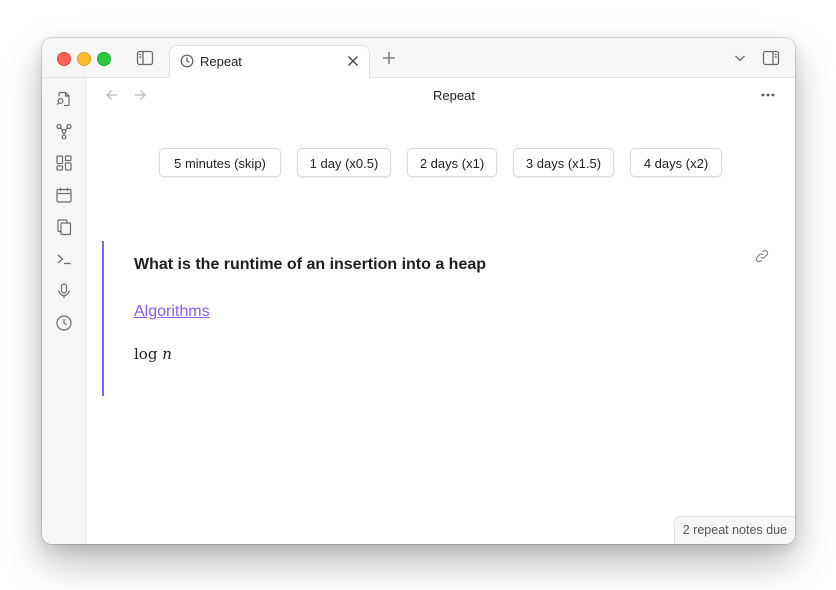  I want to click on left-sidebar-toggle-icon, so click(145, 58).